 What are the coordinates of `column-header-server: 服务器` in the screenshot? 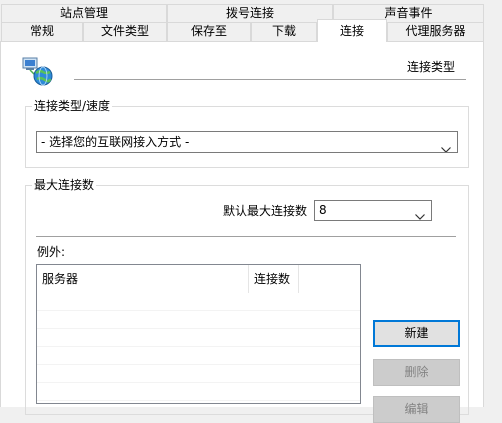 It's located at (143, 279).